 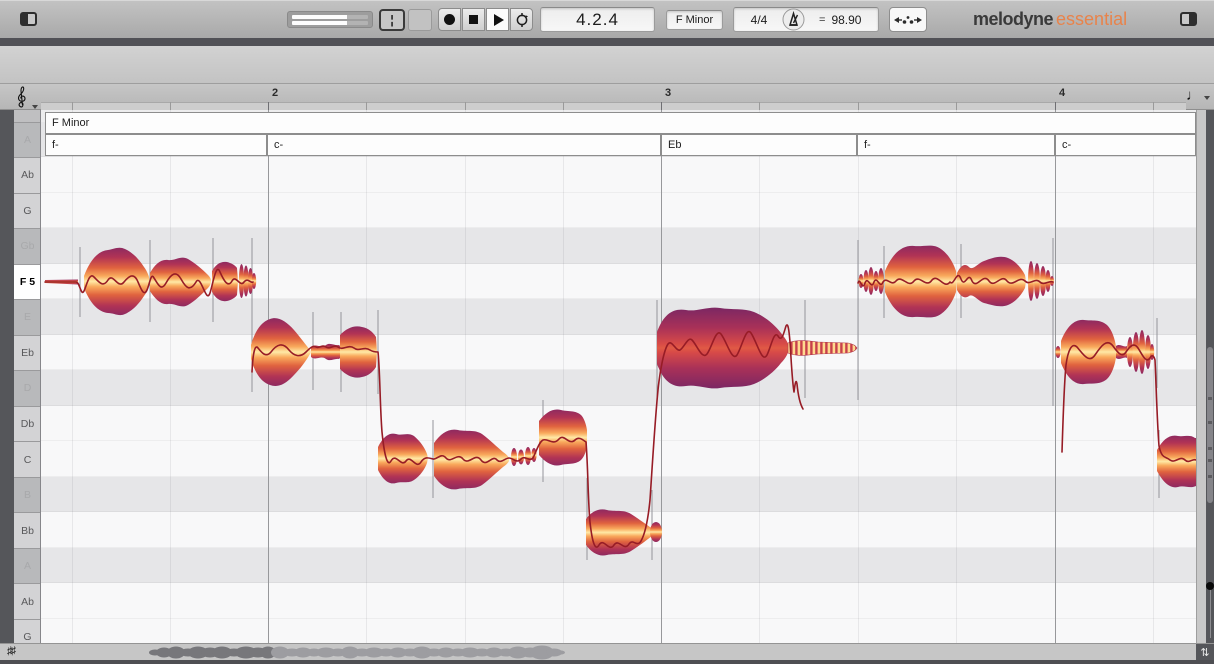 I want to click on play-button, so click(x=497, y=19).